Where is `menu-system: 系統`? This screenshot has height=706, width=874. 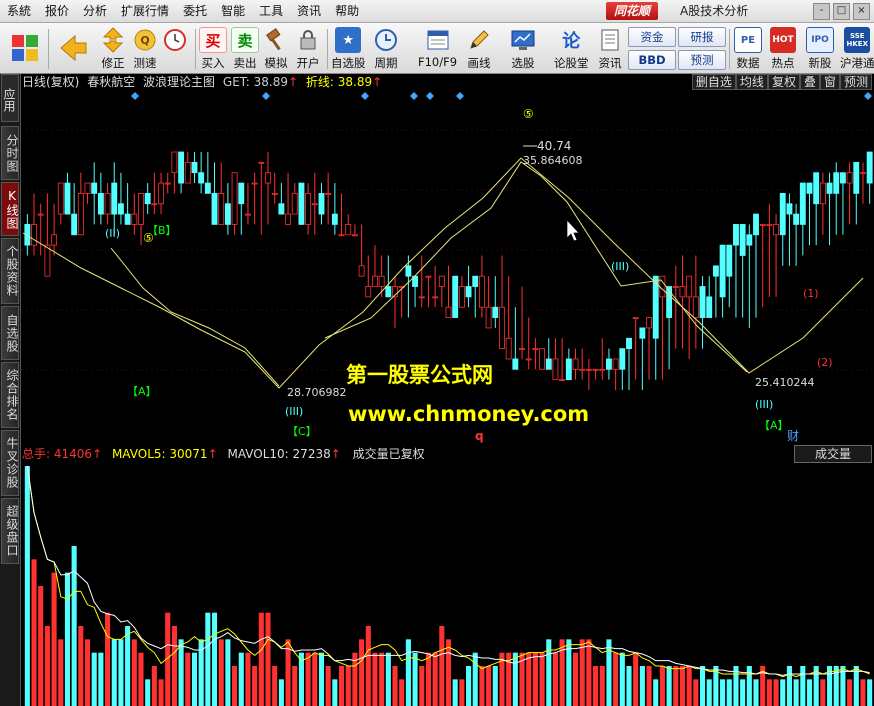
menu-system: 系統 is located at coordinates (19, 11).